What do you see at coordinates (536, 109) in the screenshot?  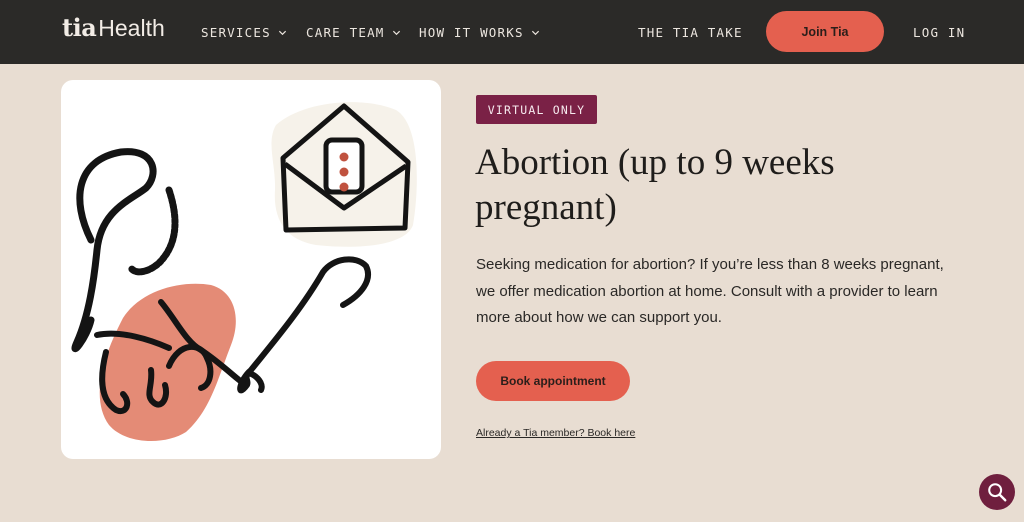 I see `virtual-only-badge: VIRTUAL ONLY` at bounding box center [536, 109].